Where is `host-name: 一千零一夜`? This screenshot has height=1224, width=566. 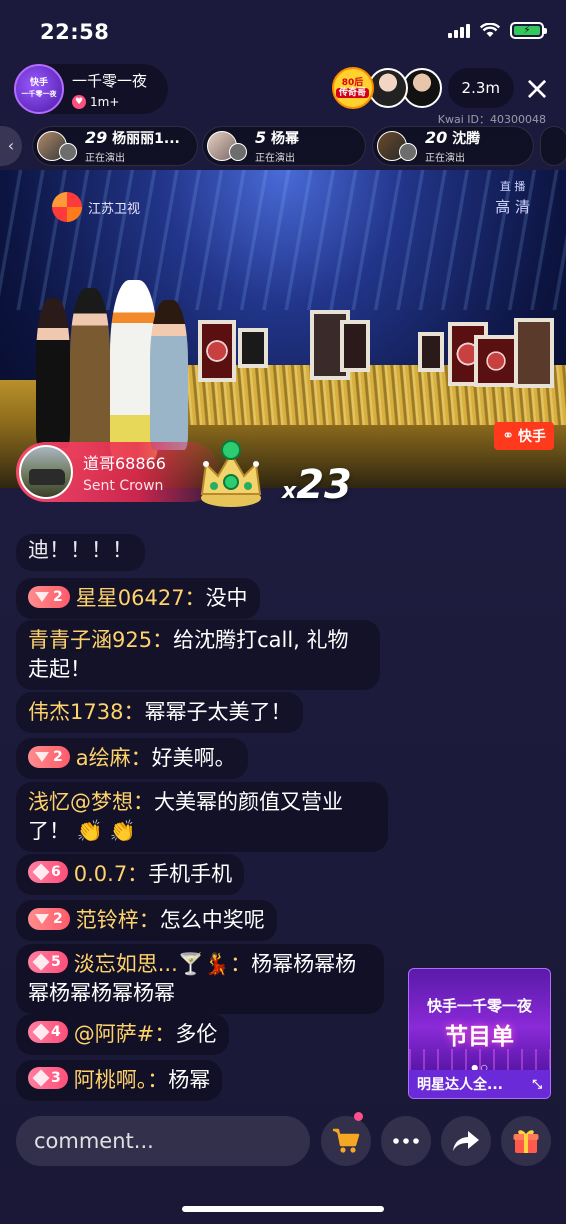 host-name: 一千零一夜 is located at coordinates (110, 80).